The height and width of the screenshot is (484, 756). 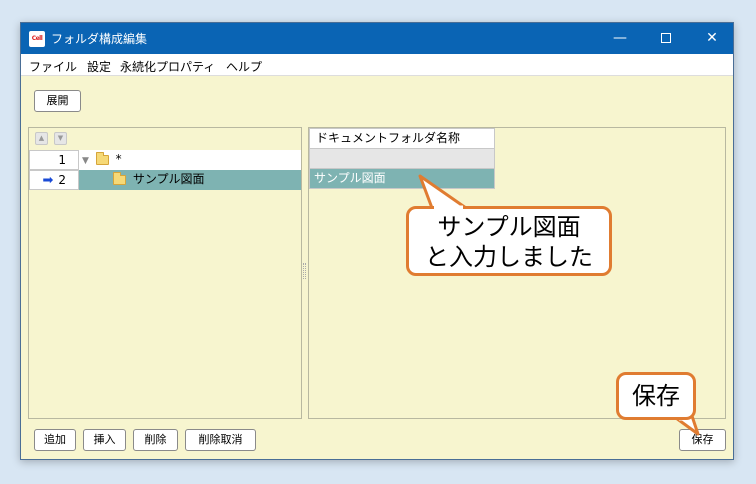 What do you see at coordinates (656, 396) in the screenshot?
I see `callout-save: 保存` at bounding box center [656, 396].